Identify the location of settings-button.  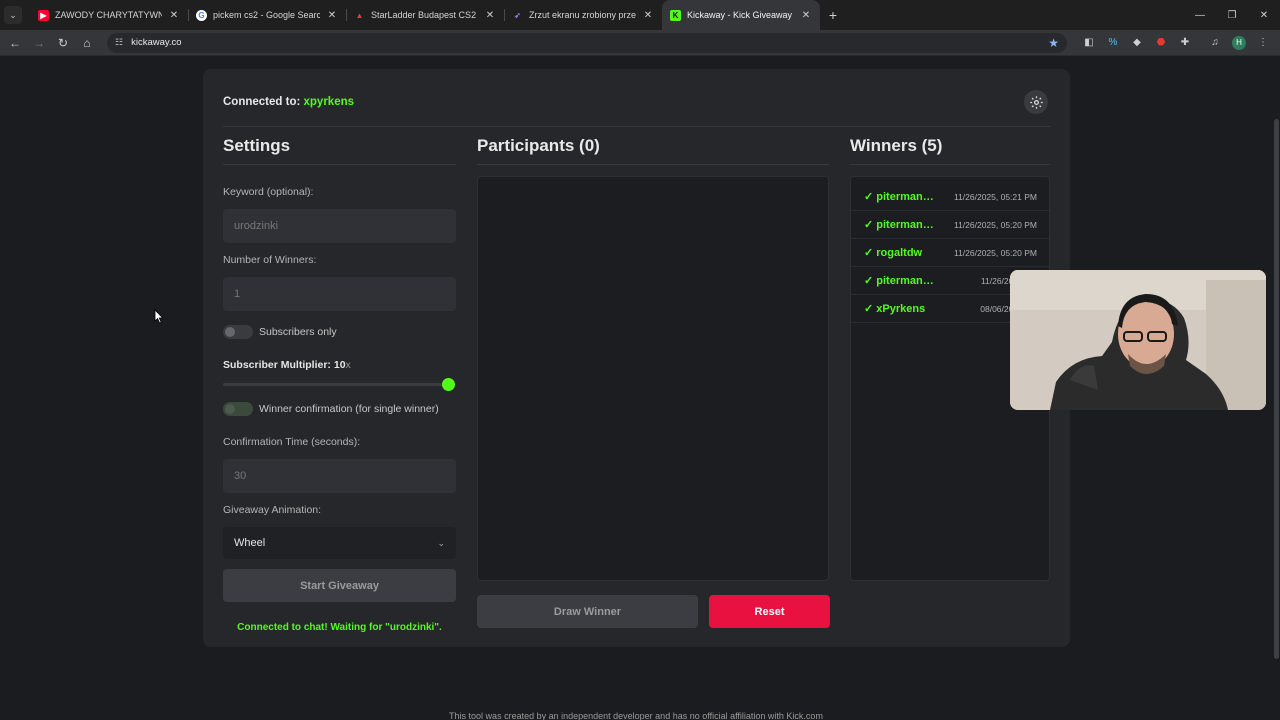
(1036, 102).